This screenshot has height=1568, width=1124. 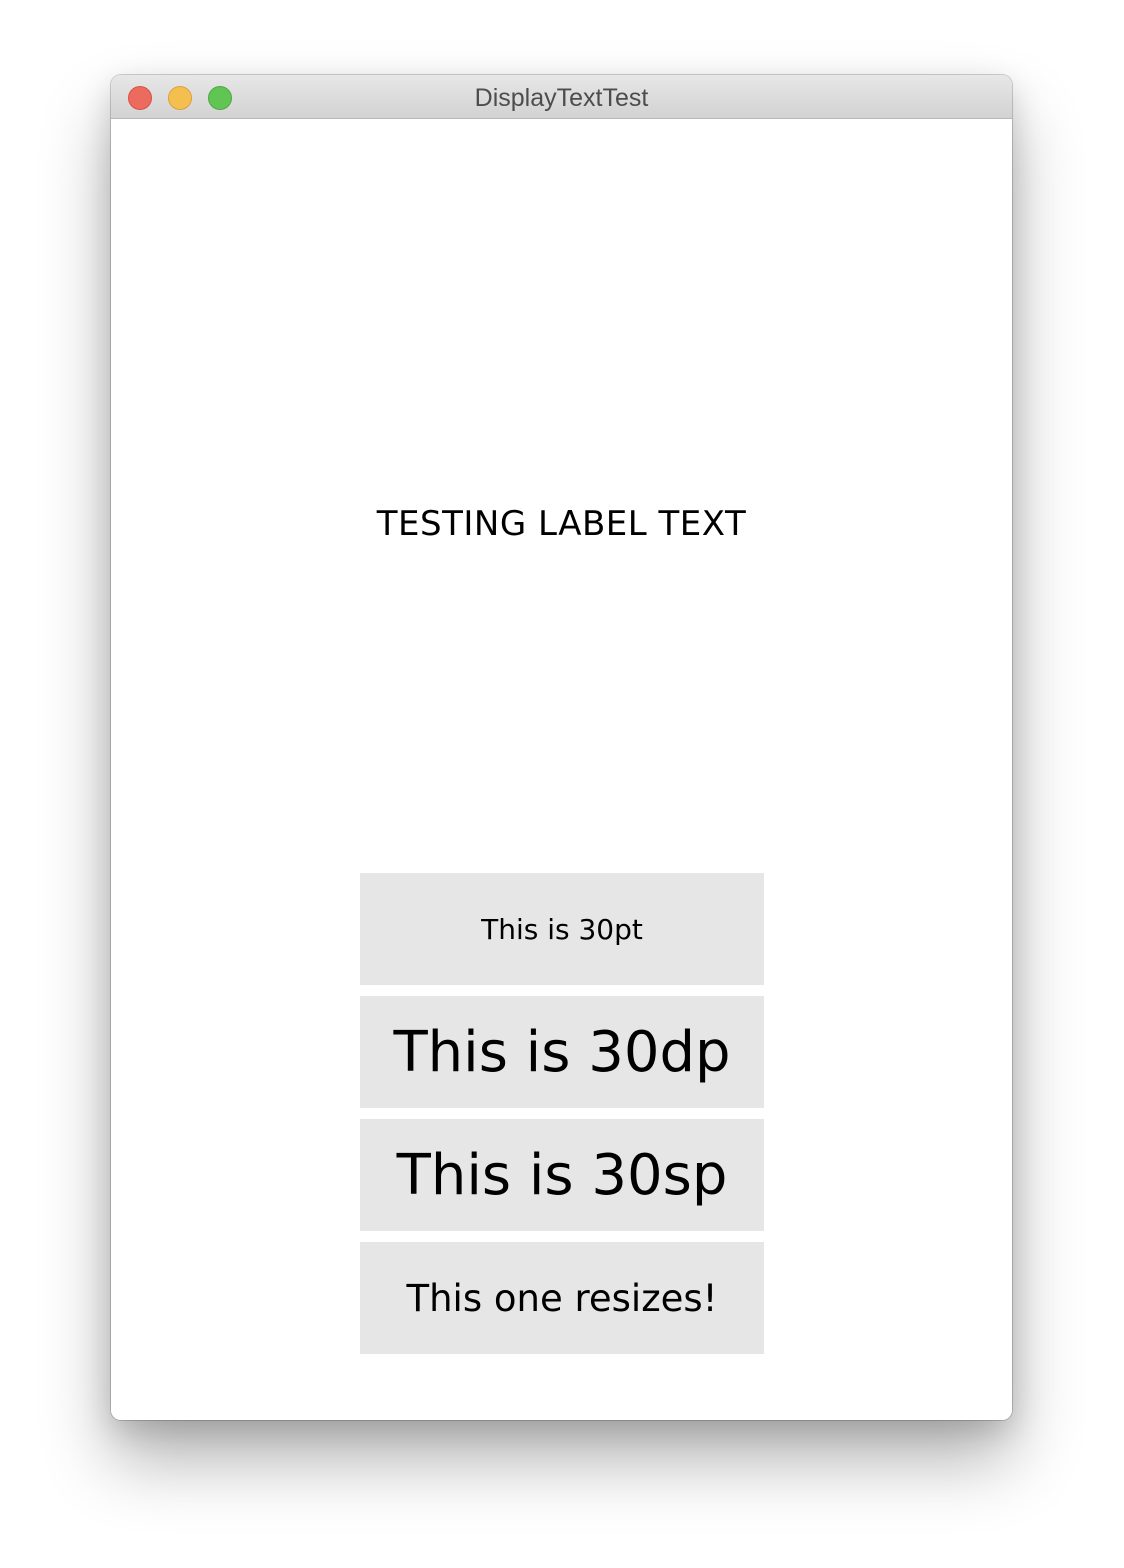 I want to click on testing-label: TESTING LABEL TEXT, so click(x=561, y=524).